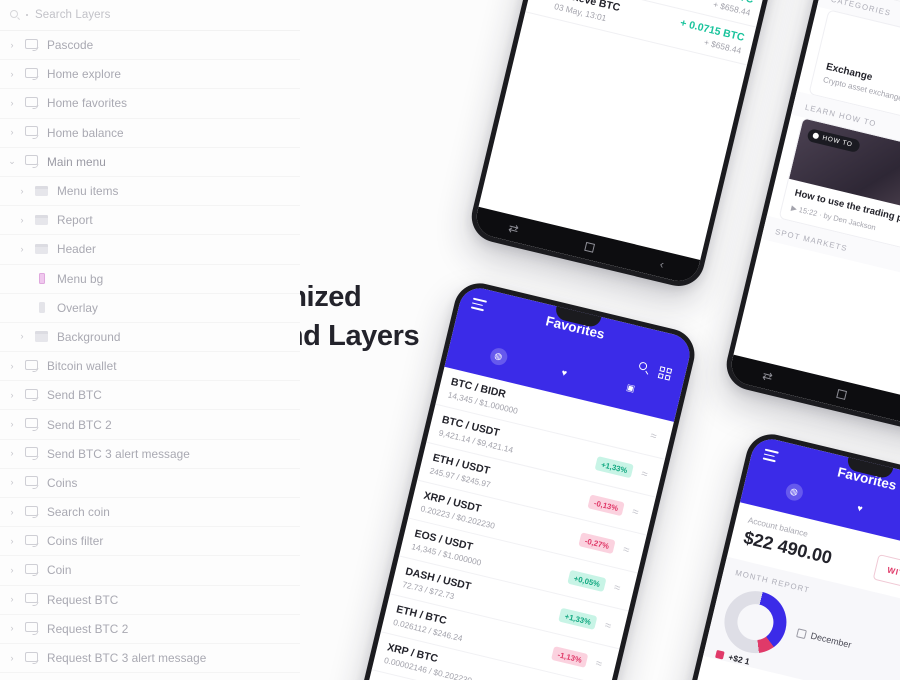 The width and height of the screenshot is (900, 680). What do you see at coordinates (150, 483) in the screenshot?
I see `layer-row-coins: › Coins` at bounding box center [150, 483].